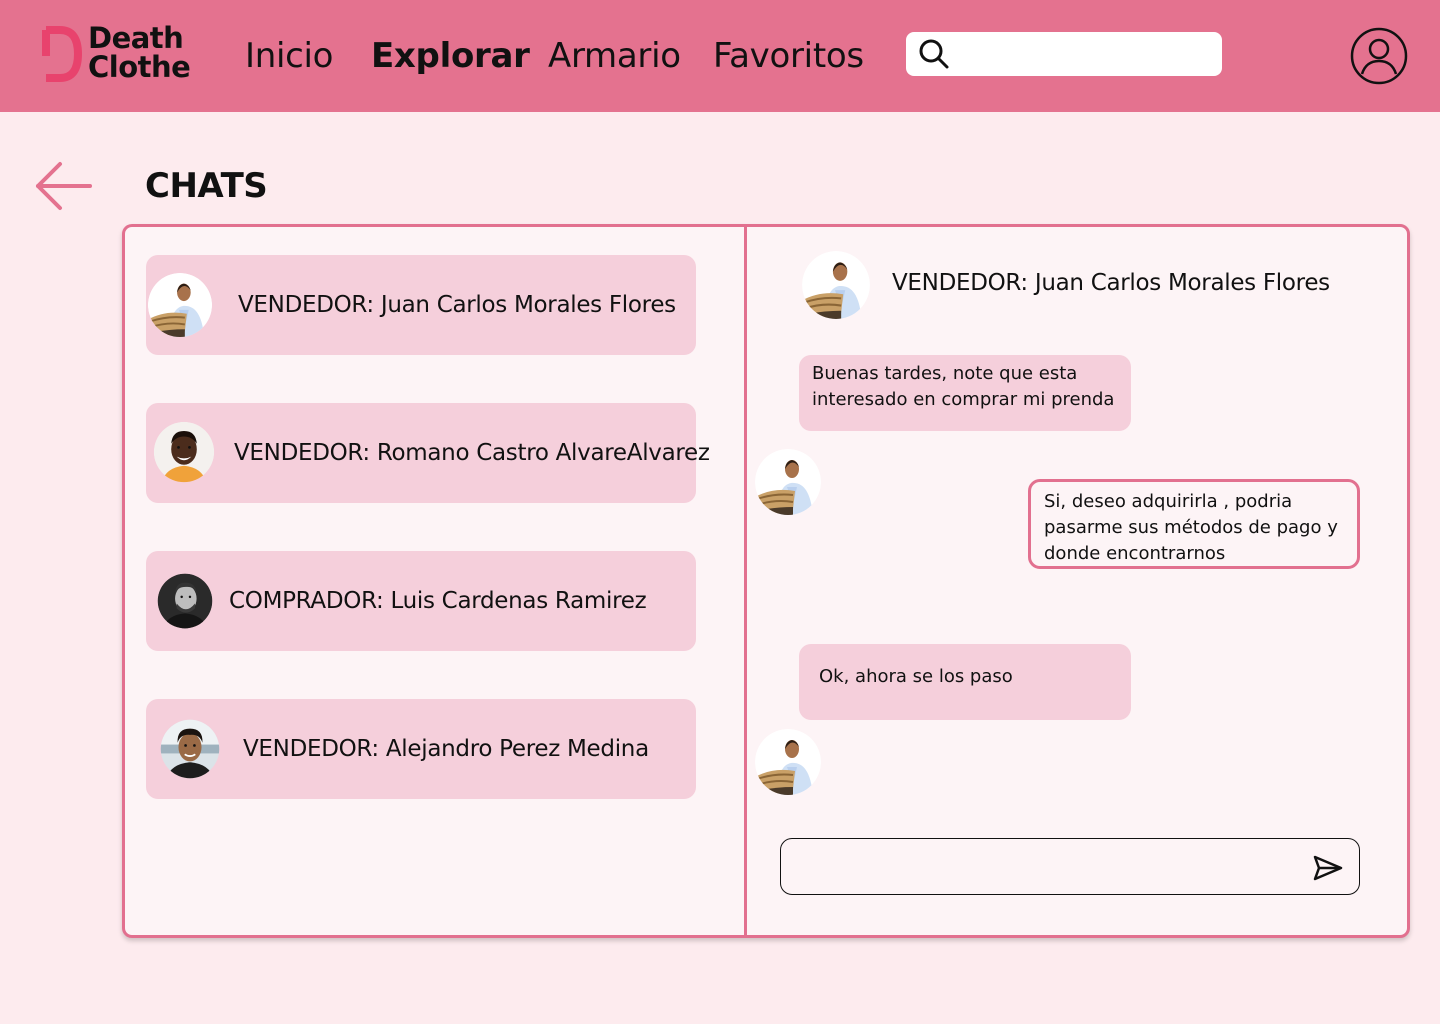 The width and height of the screenshot is (1440, 1024). What do you see at coordinates (1111, 283) in the screenshot?
I see `conversation-contact-name: VENDEDOR: Juan Carlos Morales Flores` at bounding box center [1111, 283].